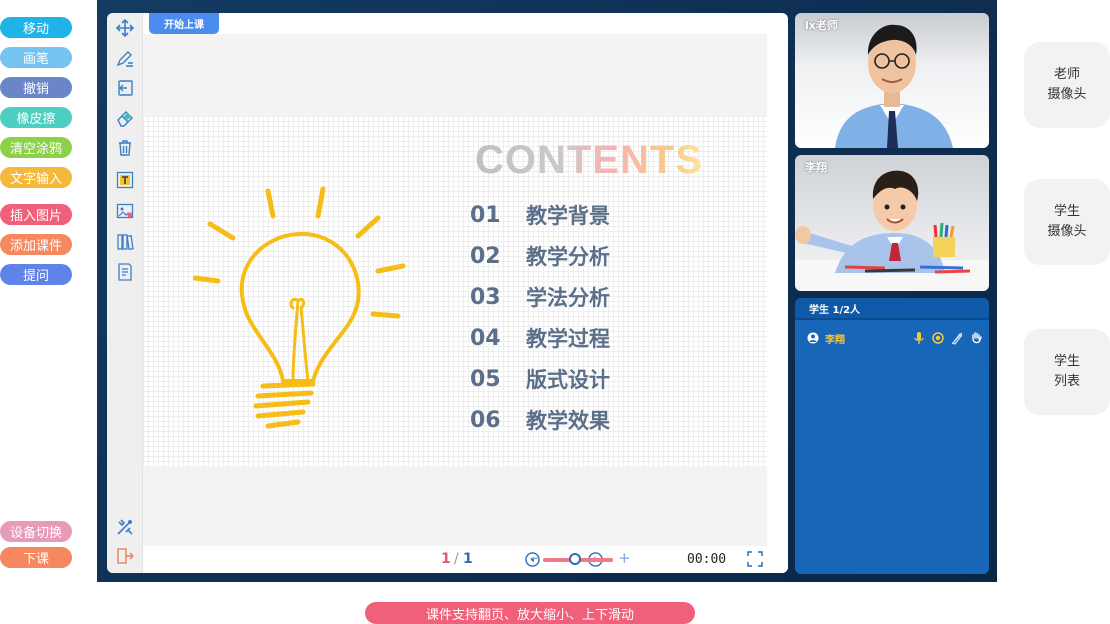  What do you see at coordinates (1067, 222) in the screenshot?
I see `callout-student-camera: 学生 摄像头` at bounding box center [1067, 222].